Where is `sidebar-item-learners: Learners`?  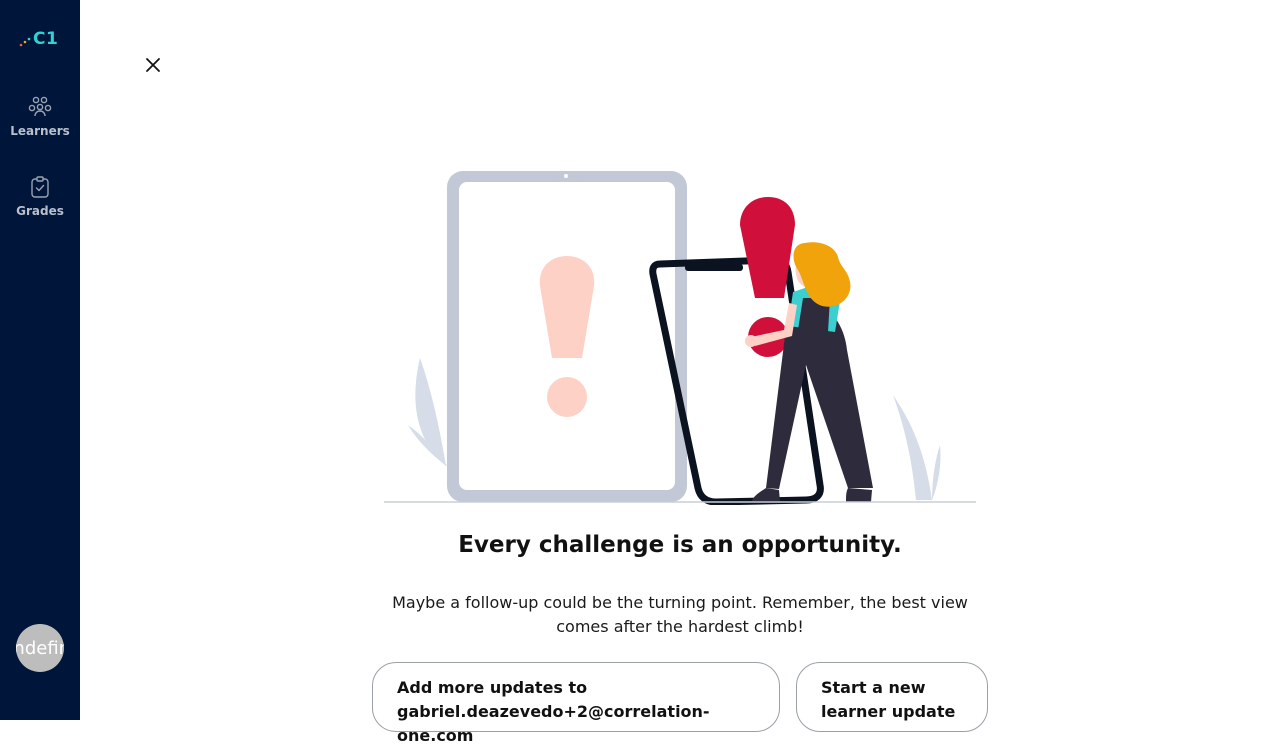
sidebar-item-learners: Learners is located at coordinates (40, 124).